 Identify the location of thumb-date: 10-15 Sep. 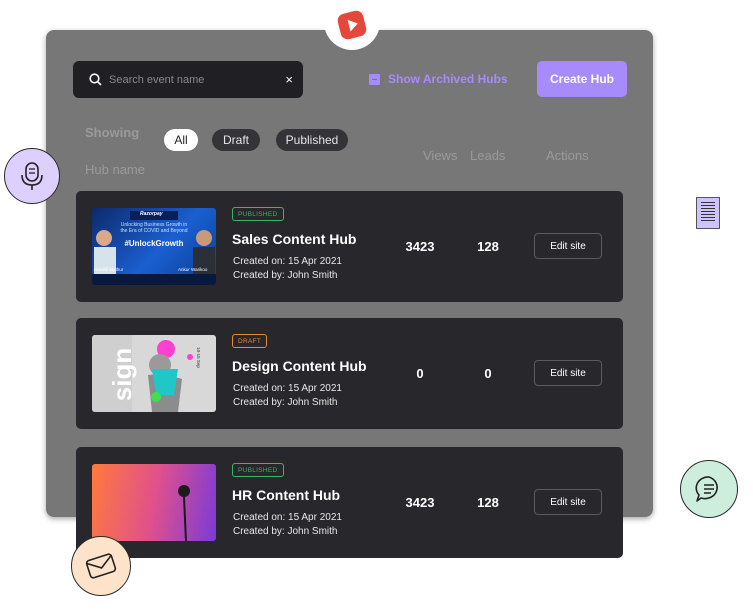
(198, 357).